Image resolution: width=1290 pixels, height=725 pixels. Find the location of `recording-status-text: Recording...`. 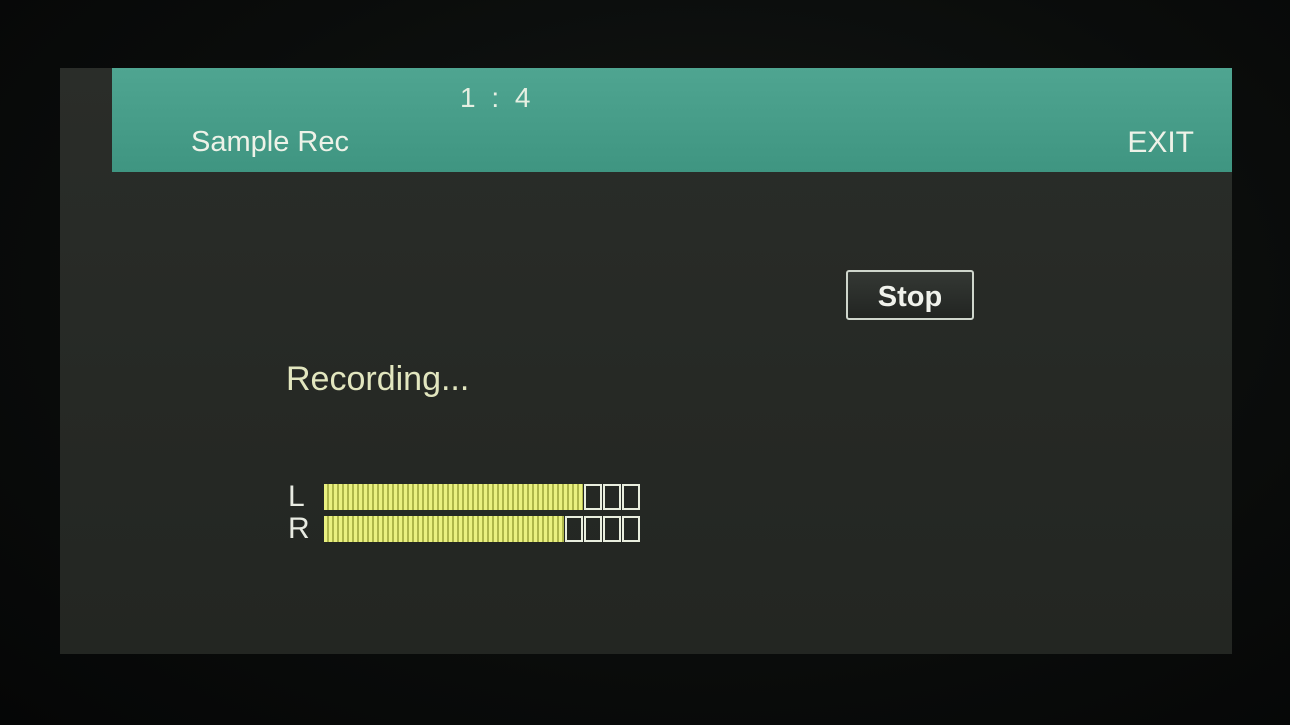

recording-status-text: Recording... is located at coordinates (378, 379).